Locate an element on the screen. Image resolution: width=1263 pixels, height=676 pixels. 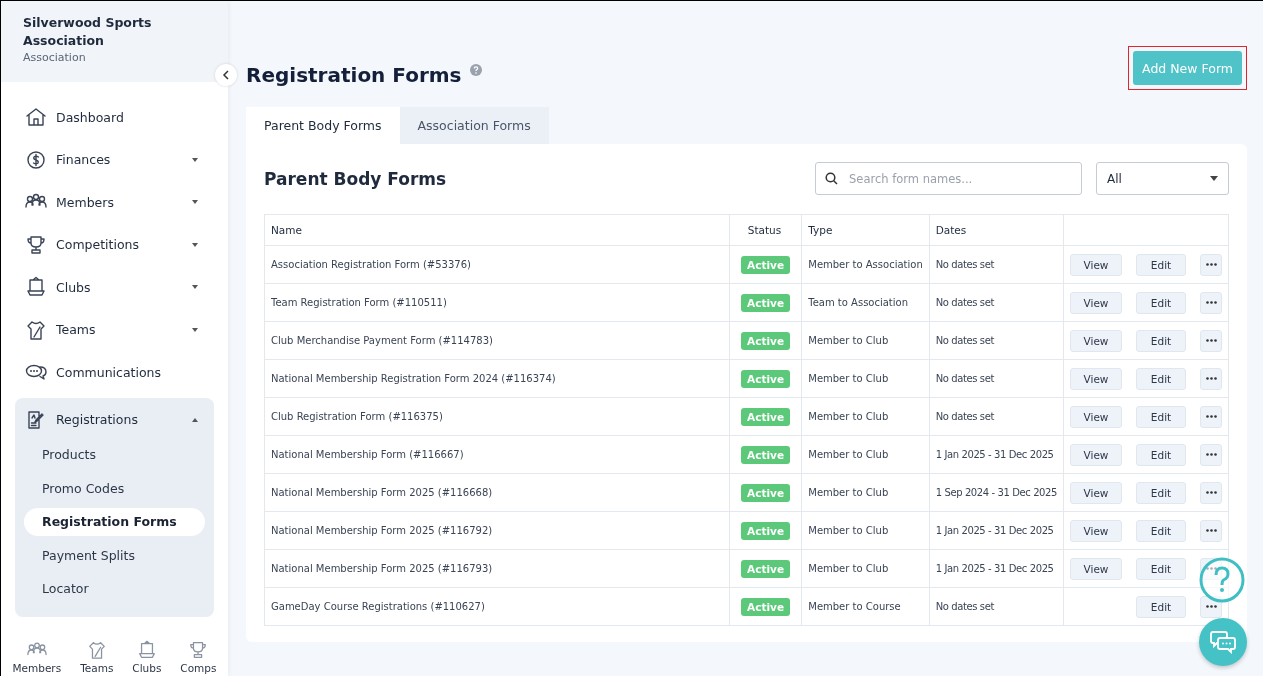
bottom-nav-item: Comps is located at coordinates (198, 657).